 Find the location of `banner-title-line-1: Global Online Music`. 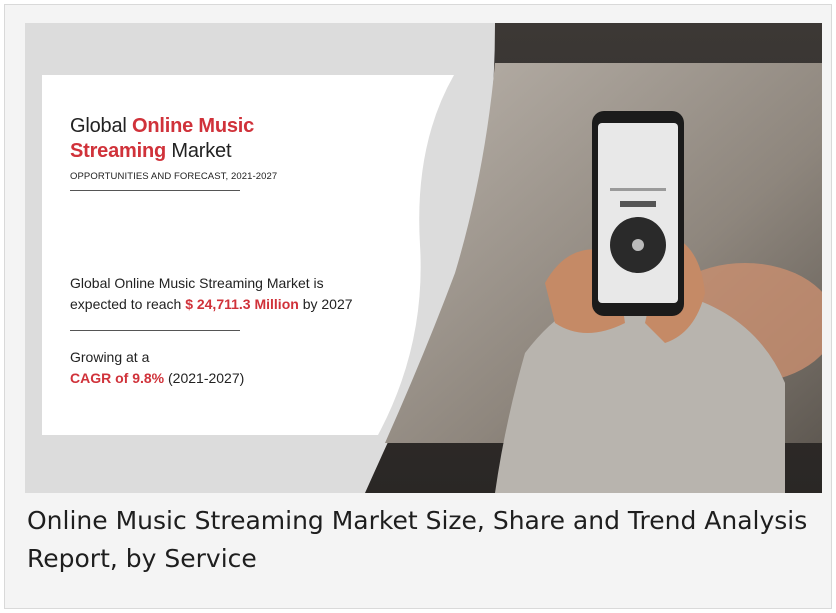

banner-title-line-1: Global Online Music is located at coordinates (162, 126).